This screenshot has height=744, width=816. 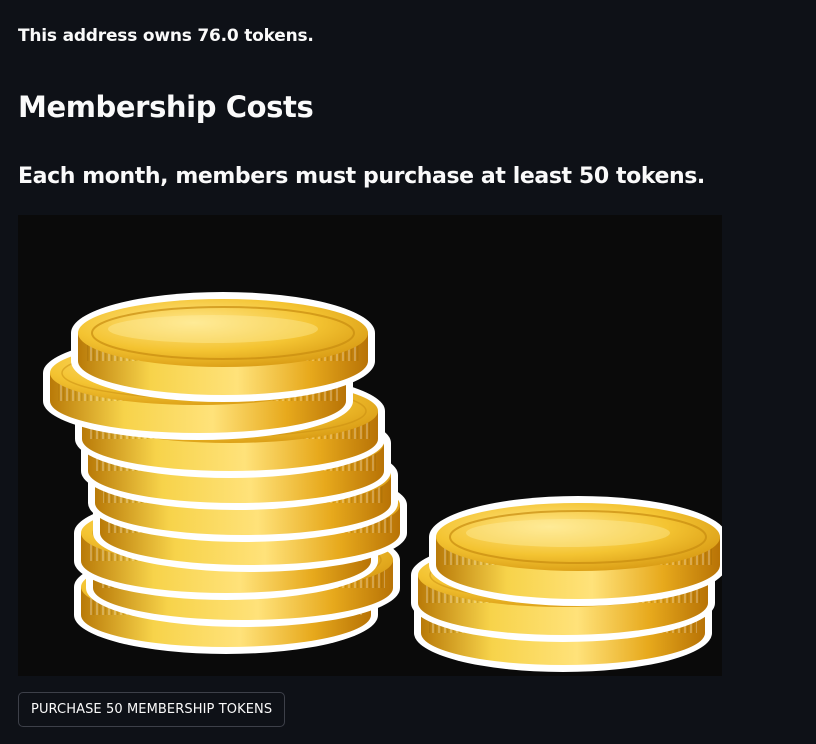 What do you see at coordinates (166, 107) in the screenshot?
I see `membership-costs-heading: Membership Costs` at bounding box center [166, 107].